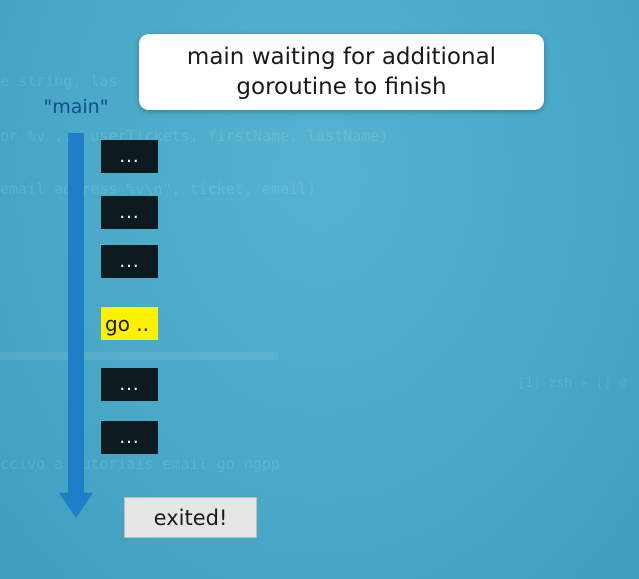 This screenshot has width=639, height=579. I want to click on timeline-arrow-head, so click(76, 505).